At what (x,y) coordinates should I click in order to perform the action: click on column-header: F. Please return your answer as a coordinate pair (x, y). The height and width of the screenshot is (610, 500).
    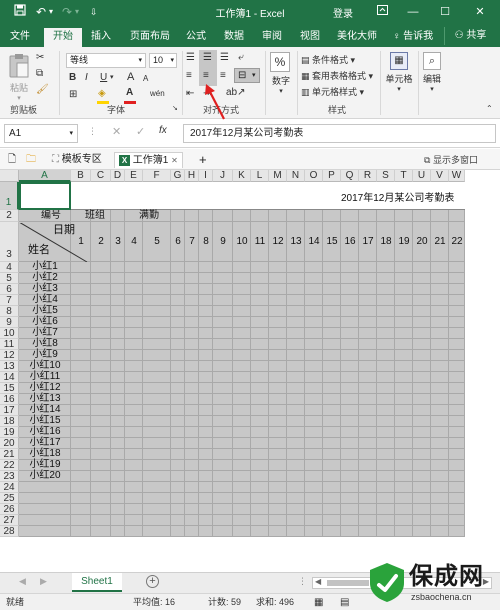
    Looking at the image, I should click on (157, 176).